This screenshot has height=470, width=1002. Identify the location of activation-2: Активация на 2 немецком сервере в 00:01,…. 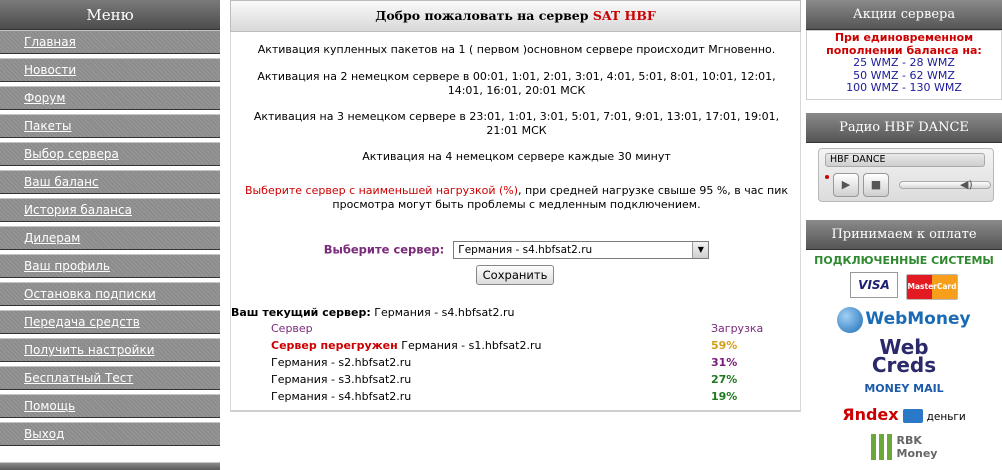
(516, 84).